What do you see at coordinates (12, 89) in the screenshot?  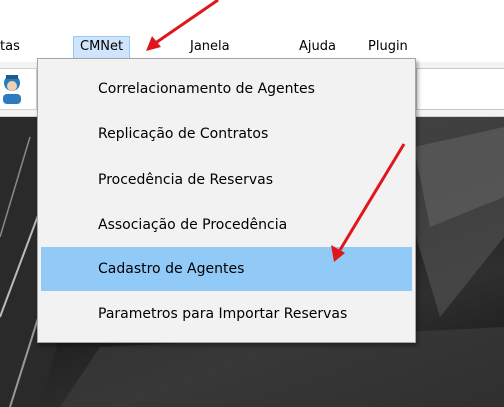 I see `user-avatar-icon` at bounding box center [12, 89].